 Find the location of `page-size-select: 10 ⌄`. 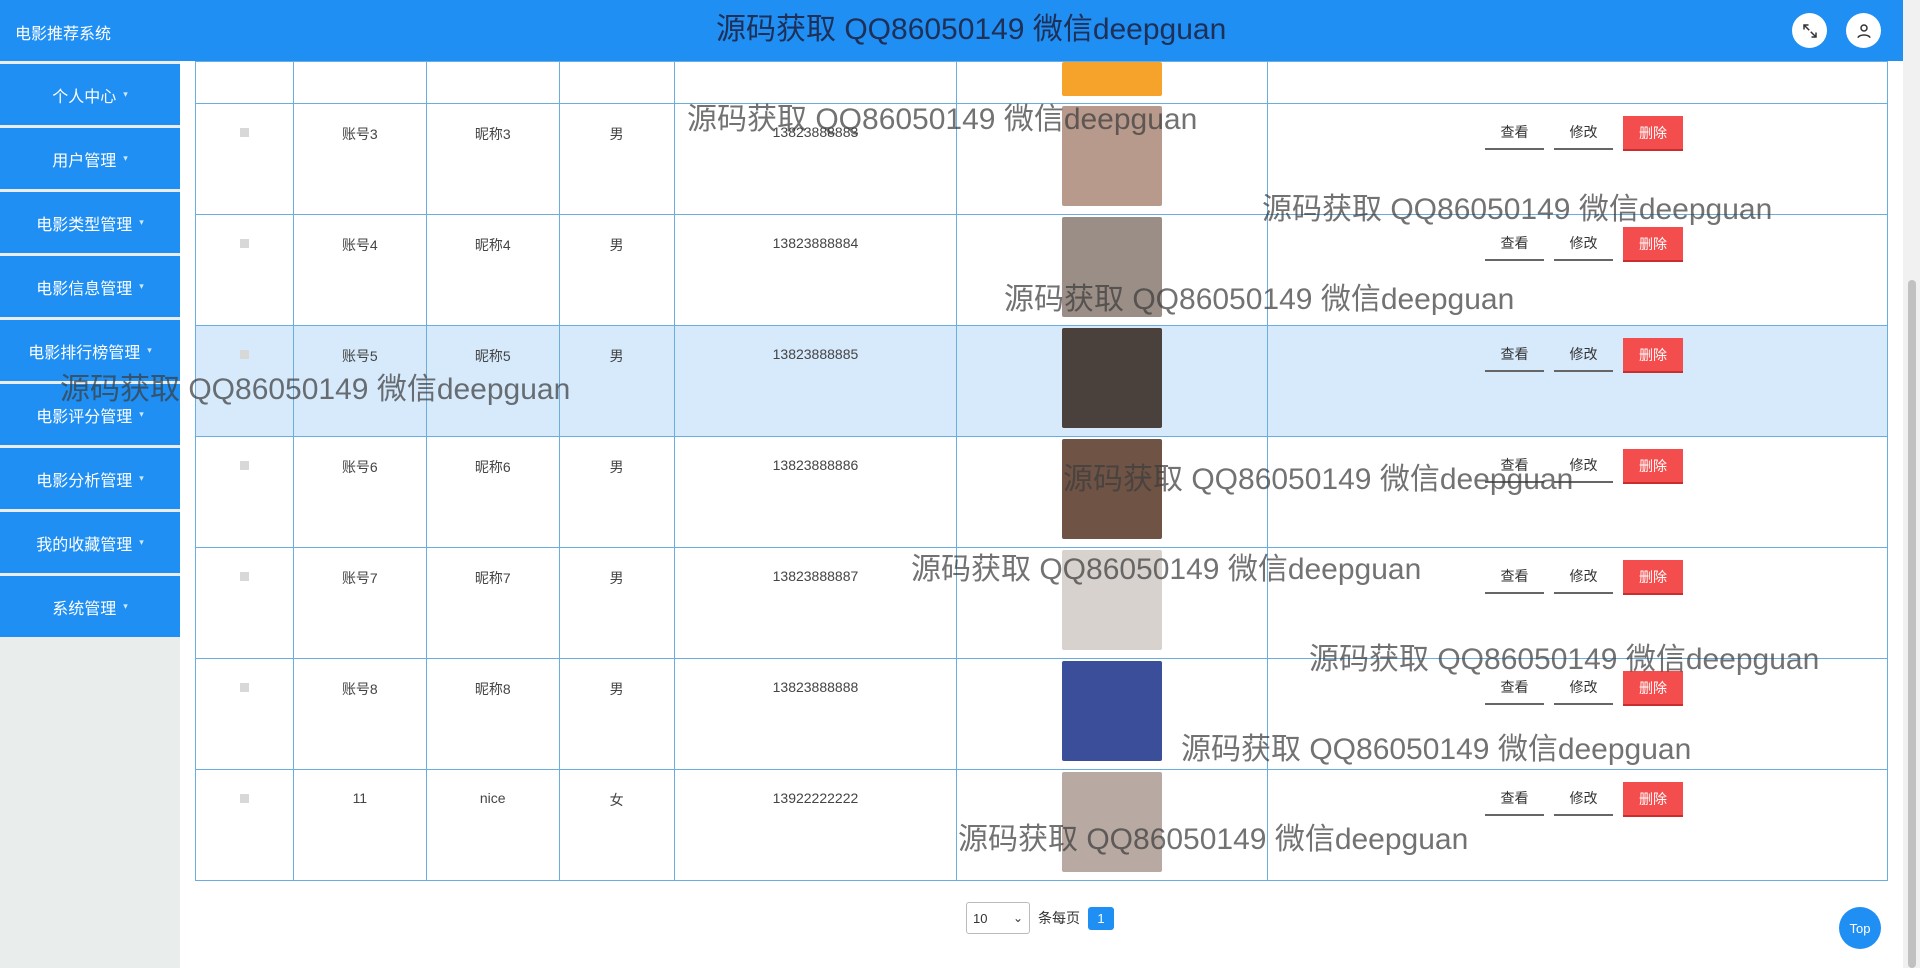

page-size-select: 10 ⌄ is located at coordinates (998, 918).